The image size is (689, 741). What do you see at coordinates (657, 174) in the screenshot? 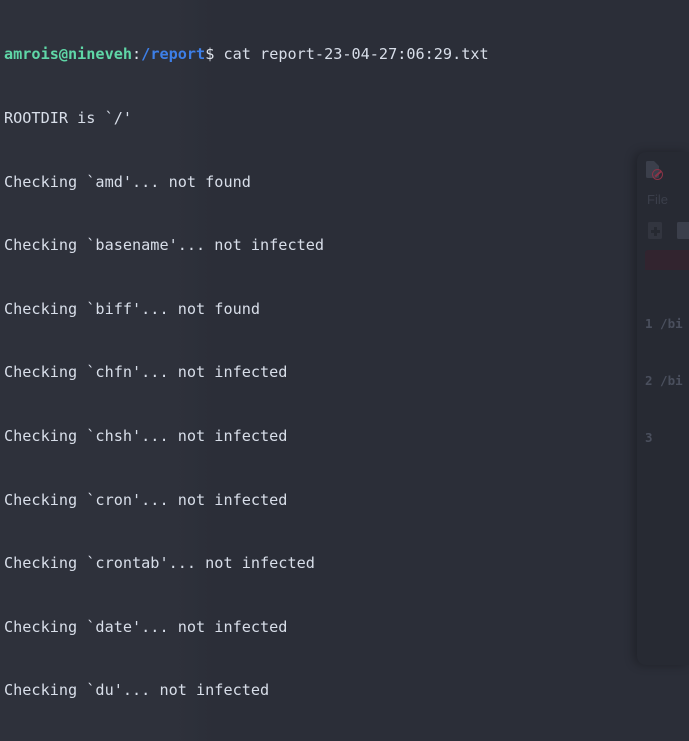
I see `error-slash-mark` at bounding box center [657, 174].